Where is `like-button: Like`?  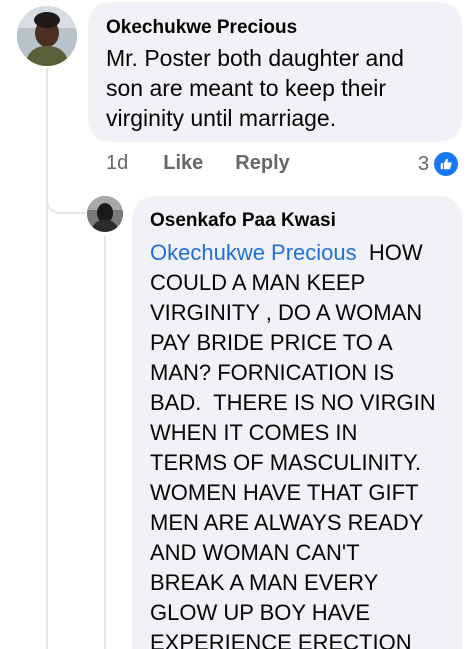 like-button: Like is located at coordinates (183, 163).